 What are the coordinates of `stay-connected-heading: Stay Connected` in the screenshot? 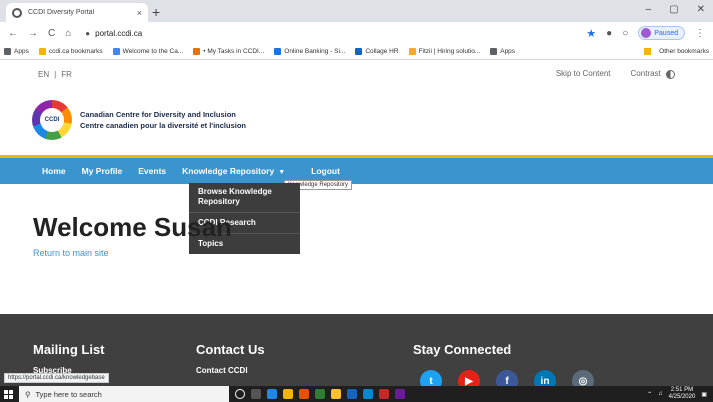 It's located at (462, 349).